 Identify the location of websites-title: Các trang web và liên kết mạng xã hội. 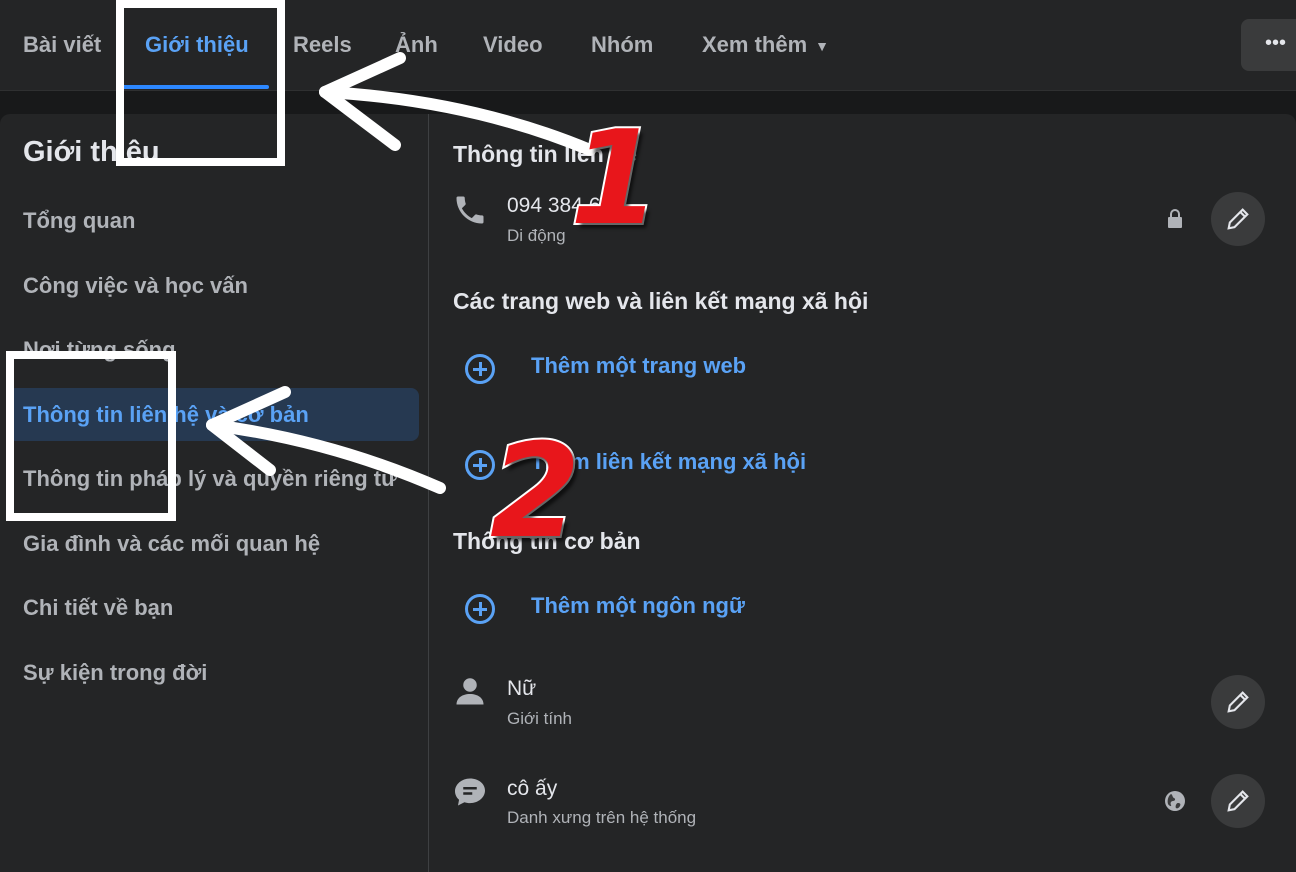
(661, 301).